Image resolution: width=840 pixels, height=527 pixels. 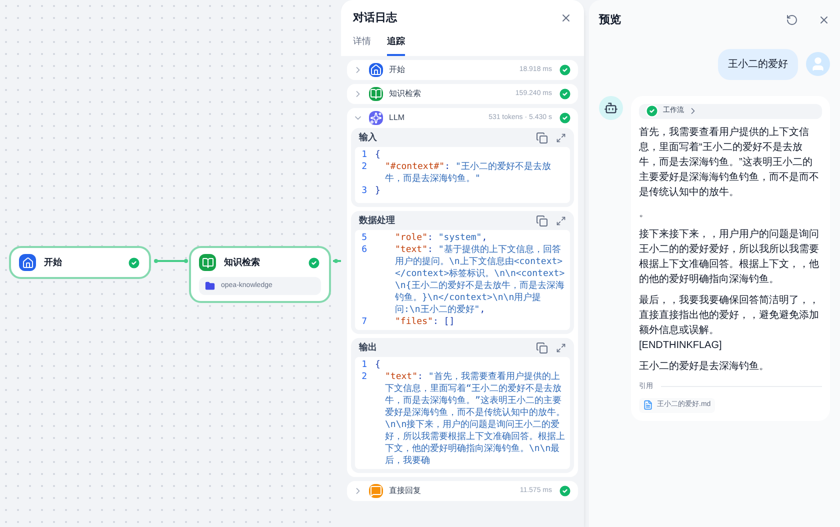 What do you see at coordinates (368, 137) in the screenshot?
I see `section-title: 输入` at bounding box center [368, 137].